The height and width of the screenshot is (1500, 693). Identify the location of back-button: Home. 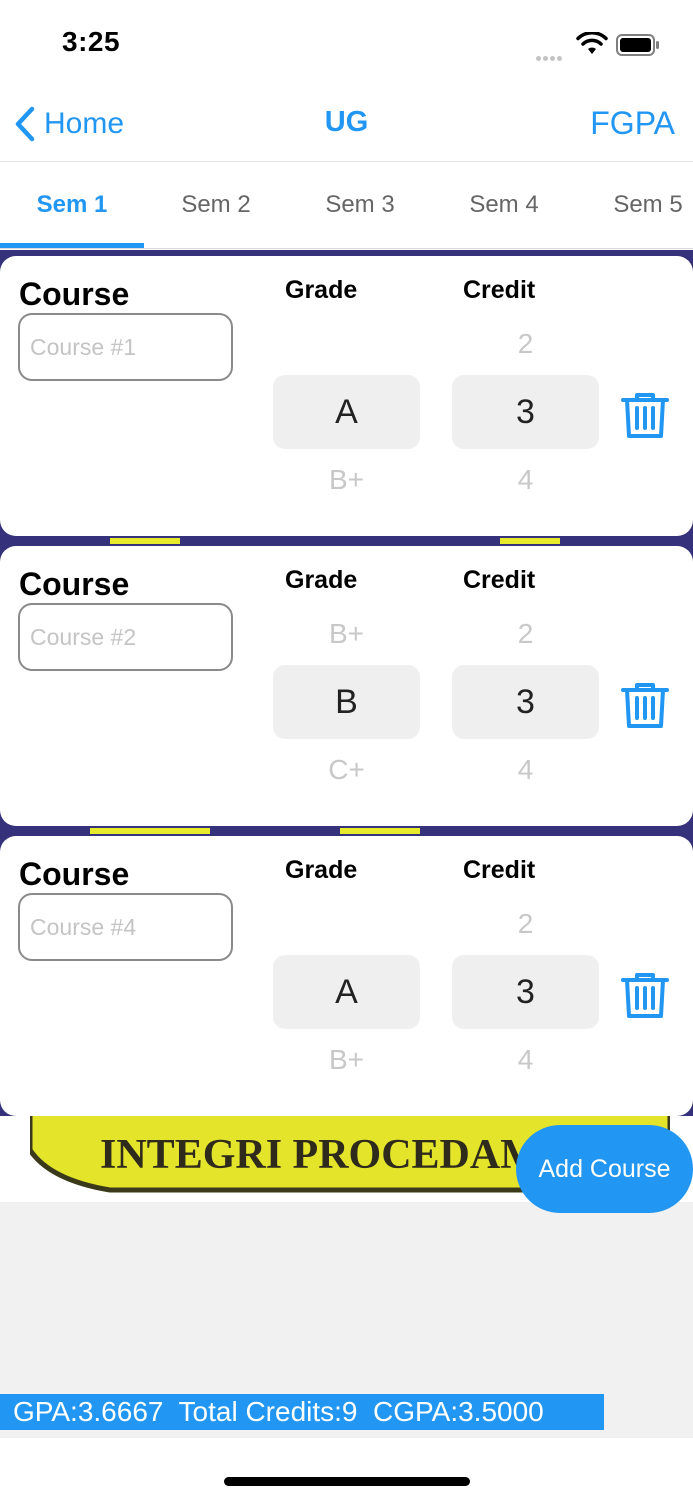
(69, 124).